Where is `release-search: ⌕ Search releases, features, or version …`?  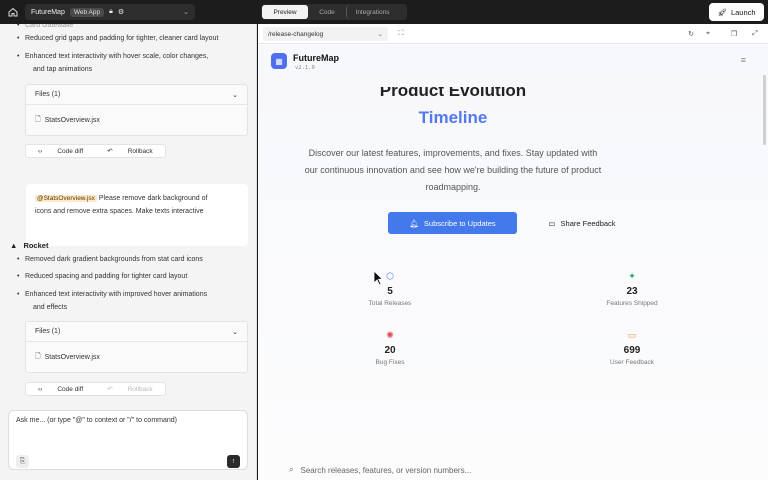 release-search: ⌕ Search releases, features, or version … is located at coordinates (519, 470).